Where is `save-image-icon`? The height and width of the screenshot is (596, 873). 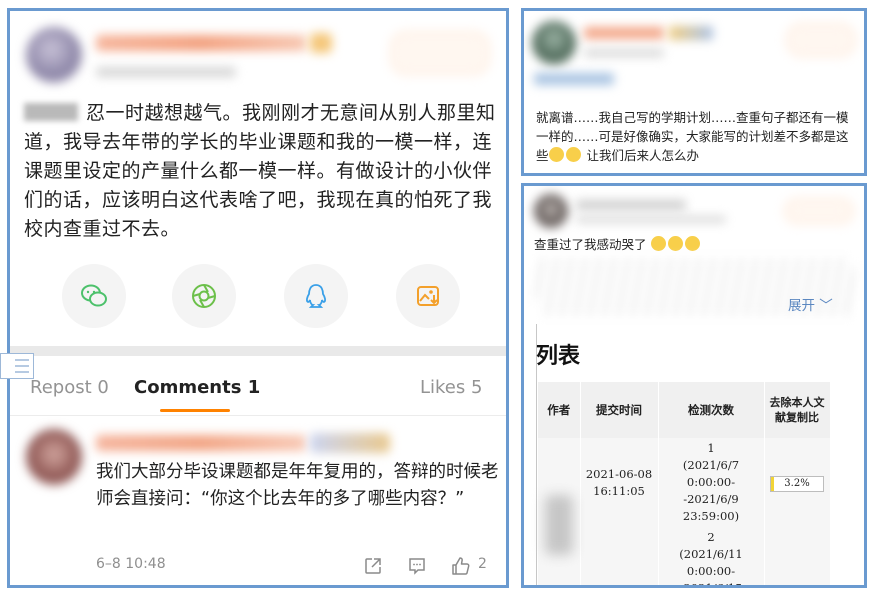
save-image-icon is located at coordinates (428, 296).